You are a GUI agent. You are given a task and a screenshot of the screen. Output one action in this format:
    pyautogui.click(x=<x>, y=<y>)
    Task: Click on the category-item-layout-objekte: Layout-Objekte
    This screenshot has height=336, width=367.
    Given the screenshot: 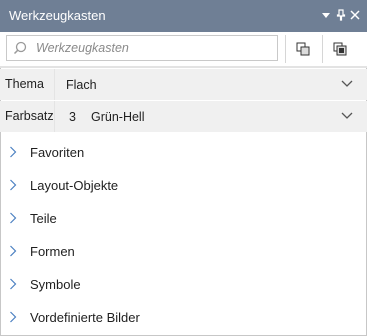 What is the action you would take?
    pyautogui.click(x=183, y=185)
    